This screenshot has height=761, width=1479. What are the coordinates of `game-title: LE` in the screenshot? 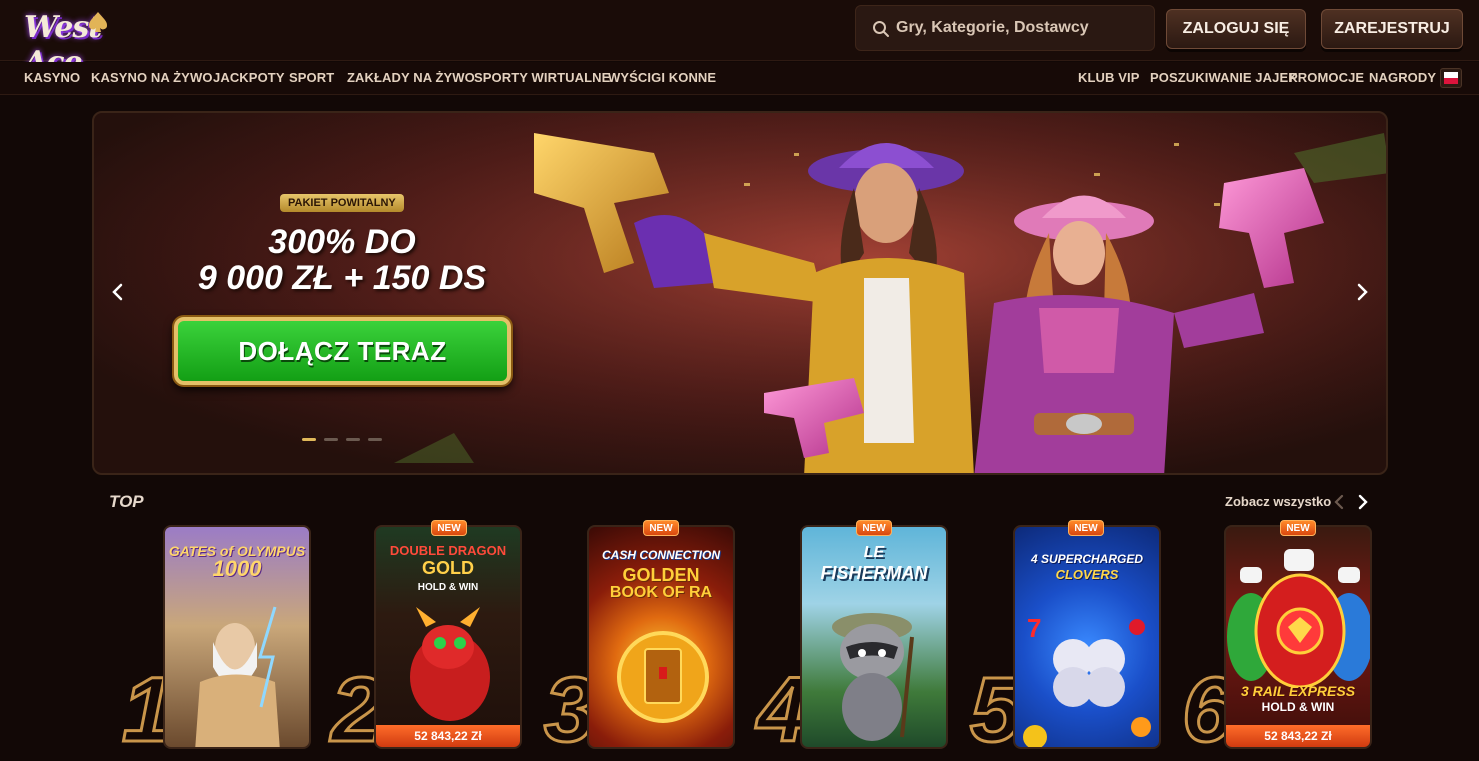 It's located at (874, 552).